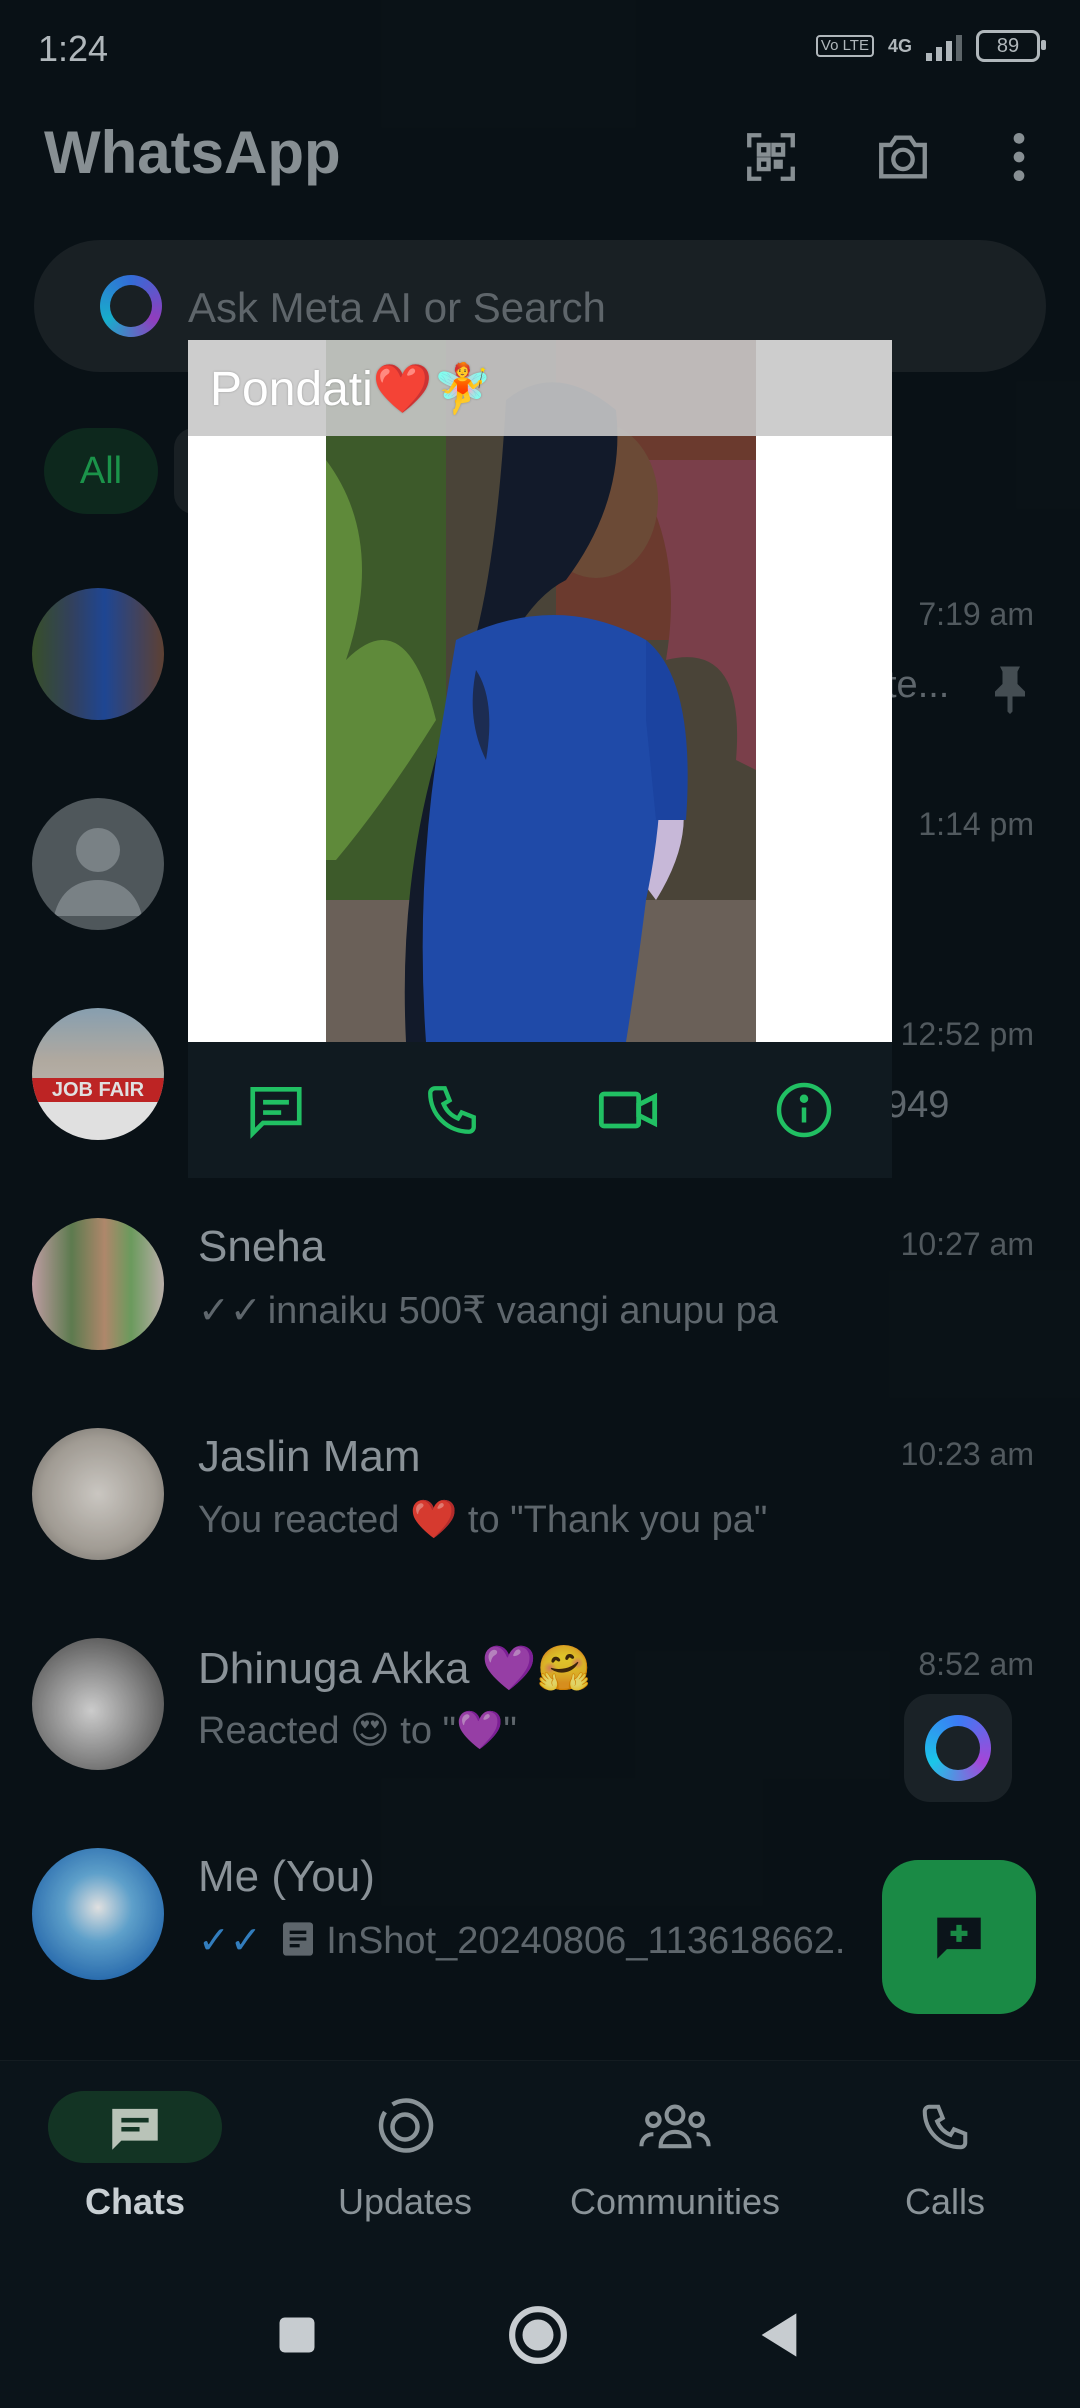  Describe the element at coordinates (351, 389) in the screenshot. I see `popup-contact-name: Pondati❤️🧚` at that location.